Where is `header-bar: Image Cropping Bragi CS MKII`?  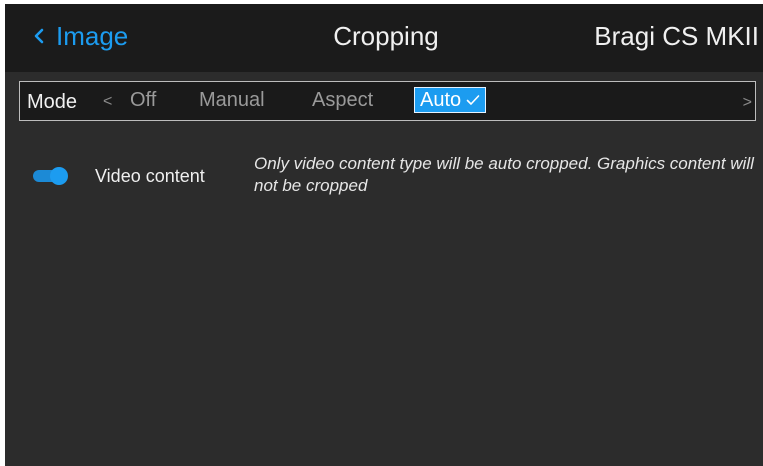
header-bar: Image Cropping Bragi CS MKII is located at coordinates (384, 38).